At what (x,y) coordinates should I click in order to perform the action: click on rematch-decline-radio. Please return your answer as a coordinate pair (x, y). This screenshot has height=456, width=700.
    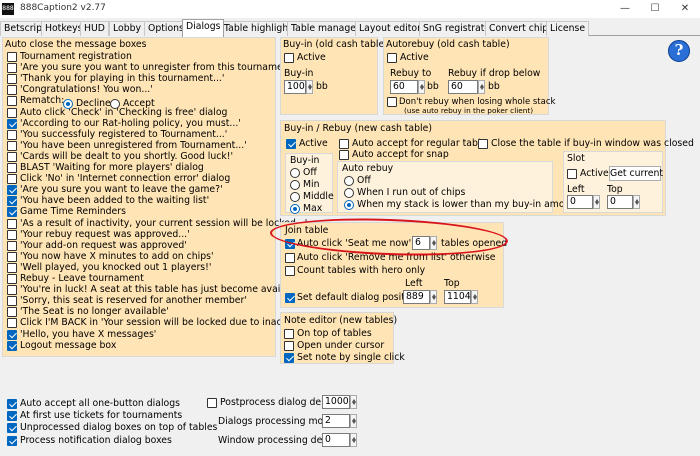
    Looking at the image, I should click on (68, 104).